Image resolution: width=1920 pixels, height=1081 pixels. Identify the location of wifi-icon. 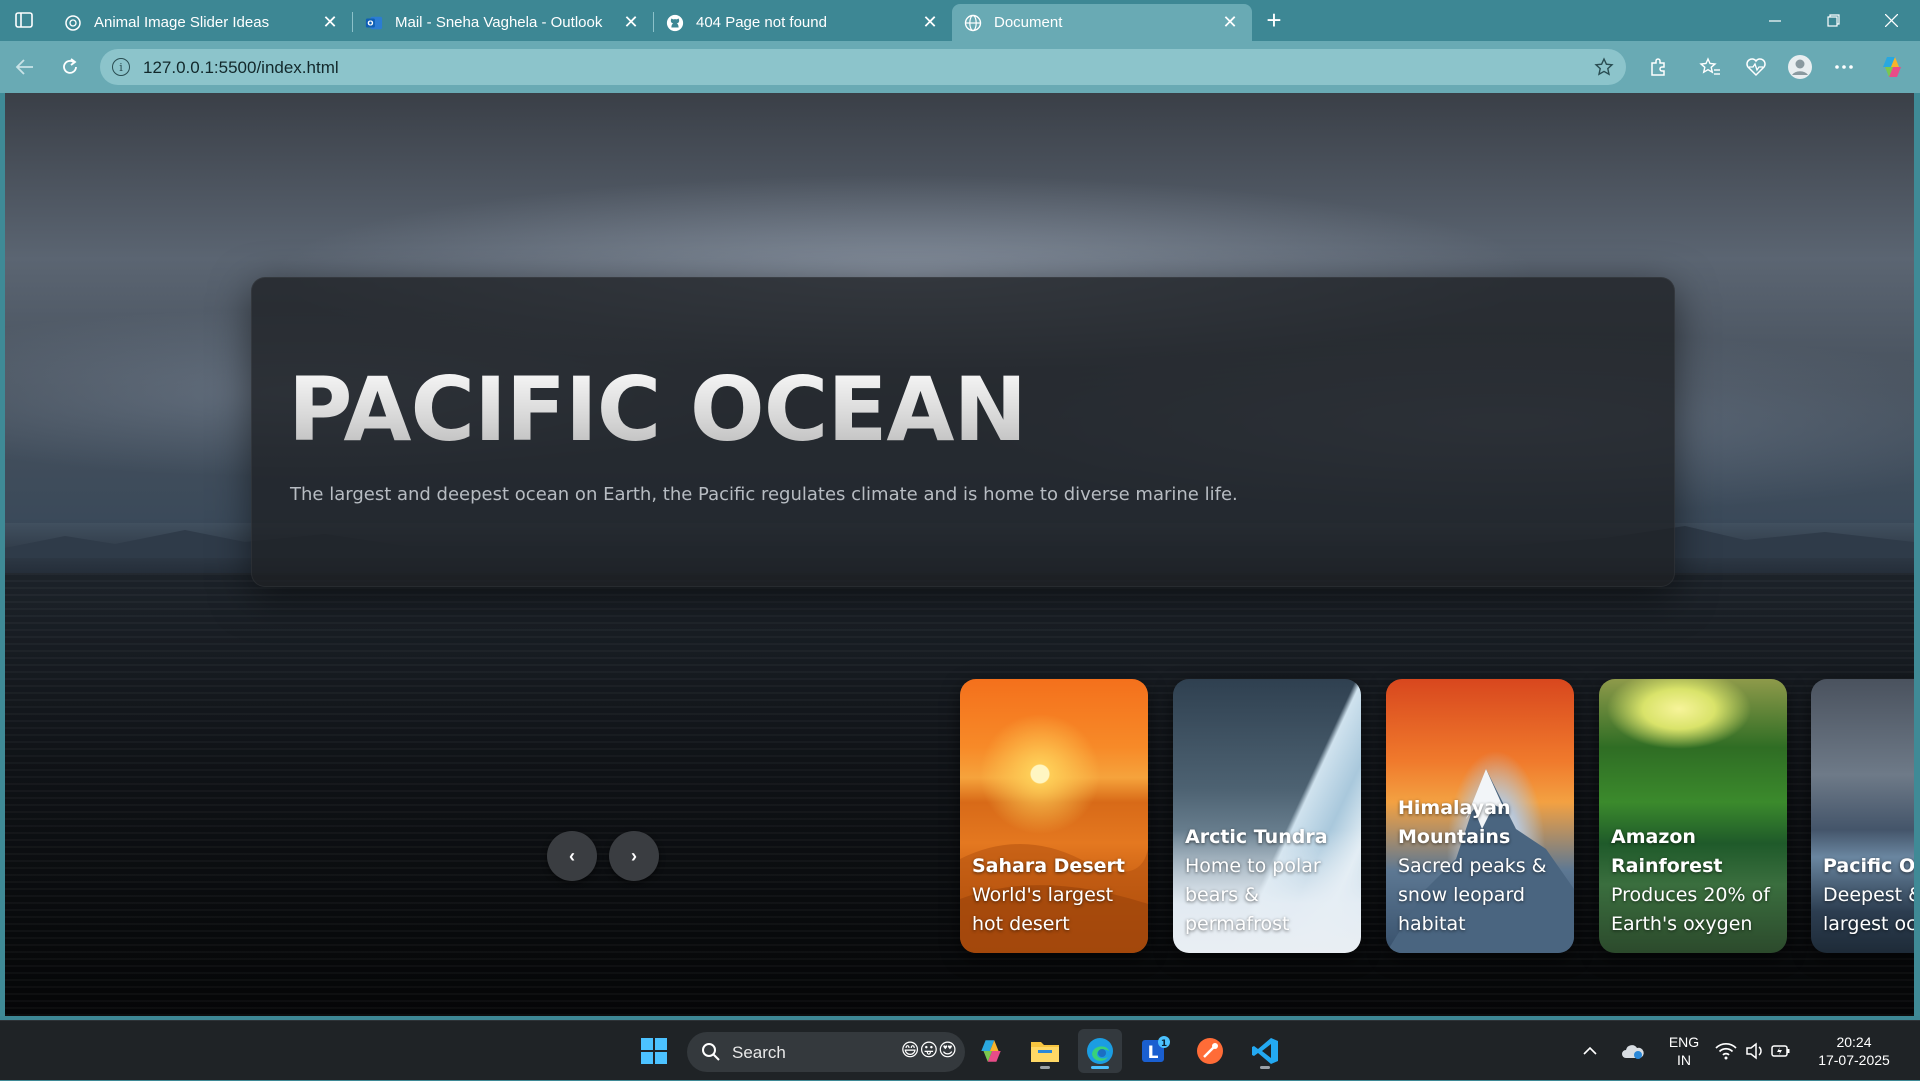
(1726, 1051).